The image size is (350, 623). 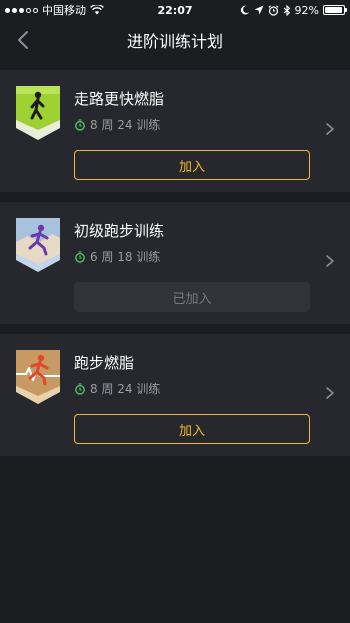 What do you see at coordinates (306, 10) in the screenshot?
I see `battery-percent: 92%` at bounding box center [306, 10].